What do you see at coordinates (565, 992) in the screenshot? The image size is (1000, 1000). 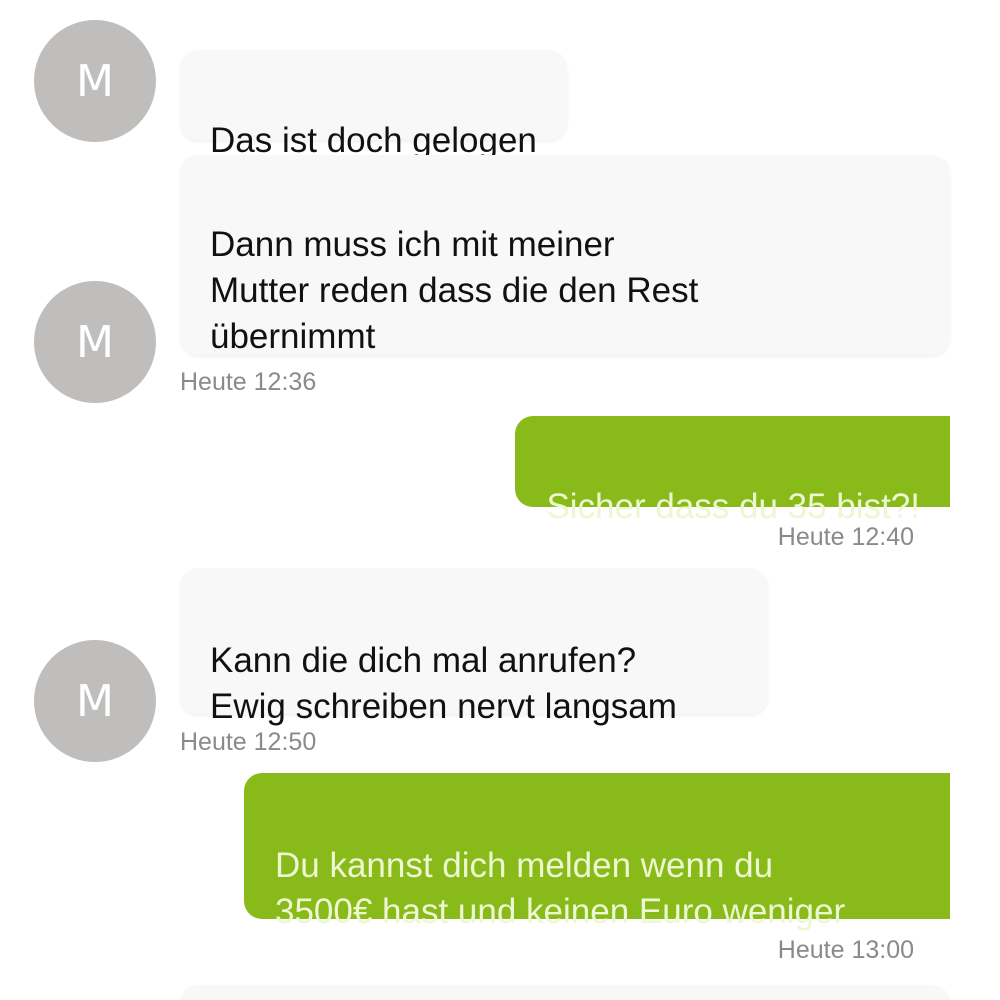 I see `message-bubble-incoming-partial` at bounding box center [565, 992].